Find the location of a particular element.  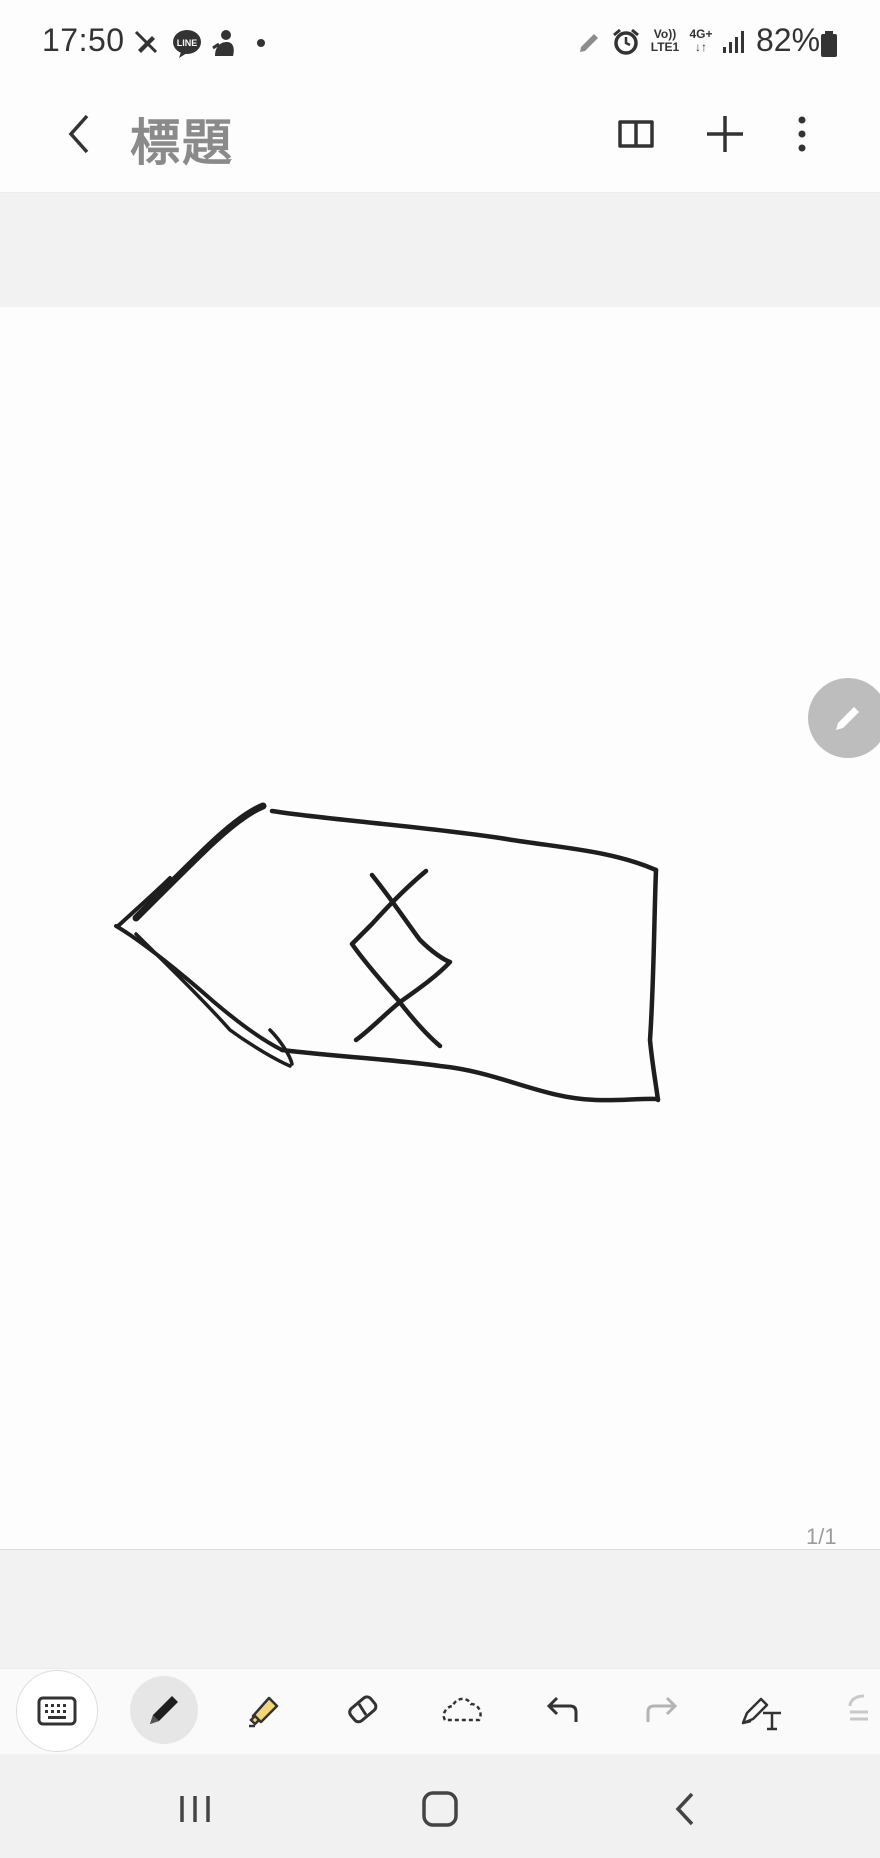

recent-apps-button is located at coordinates (195, 1809).